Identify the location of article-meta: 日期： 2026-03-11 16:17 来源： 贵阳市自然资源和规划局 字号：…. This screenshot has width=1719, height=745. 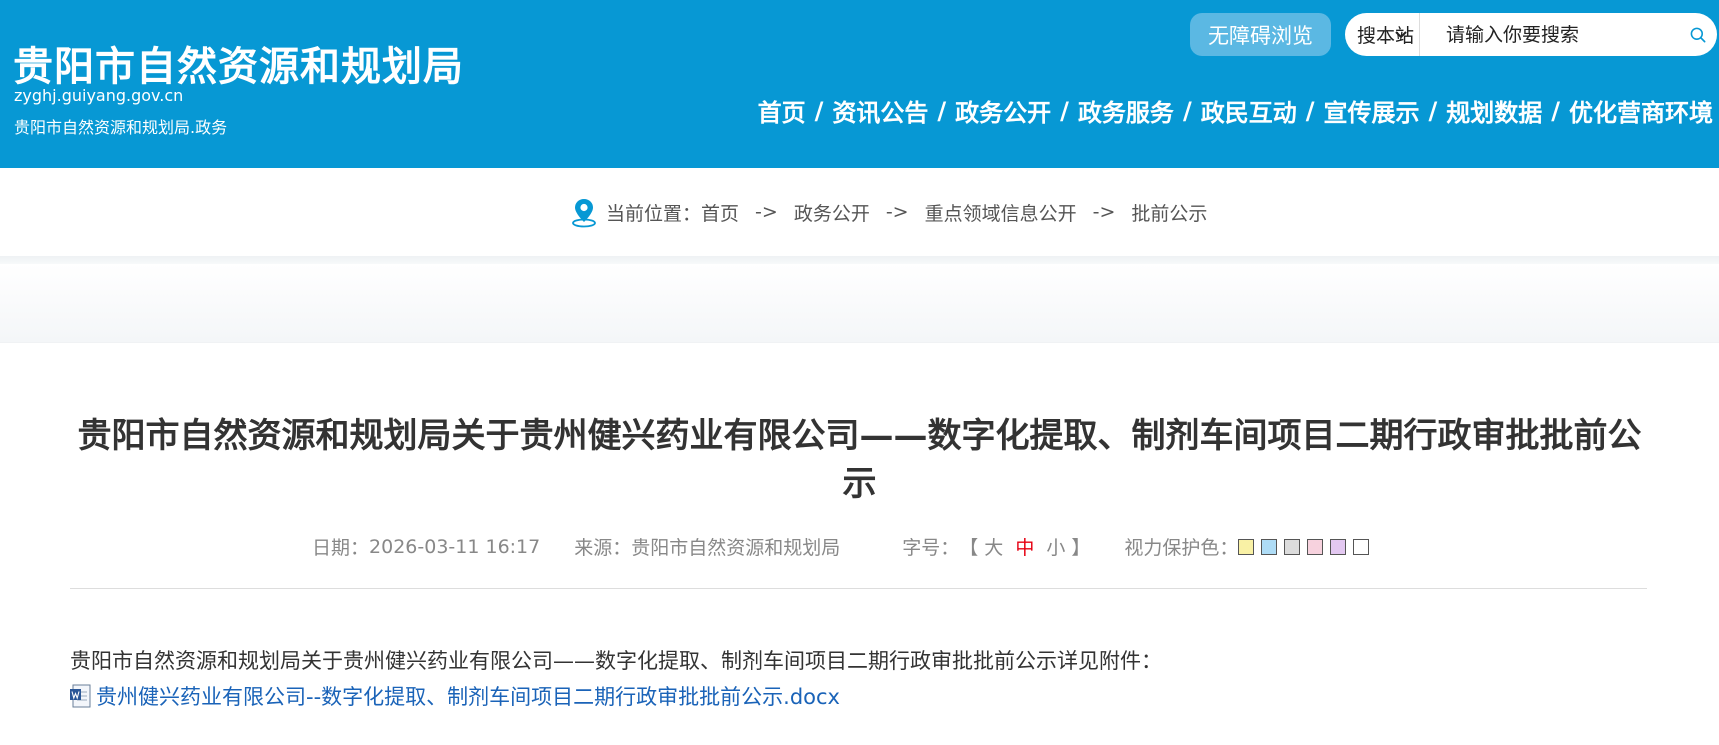
(844, 546).